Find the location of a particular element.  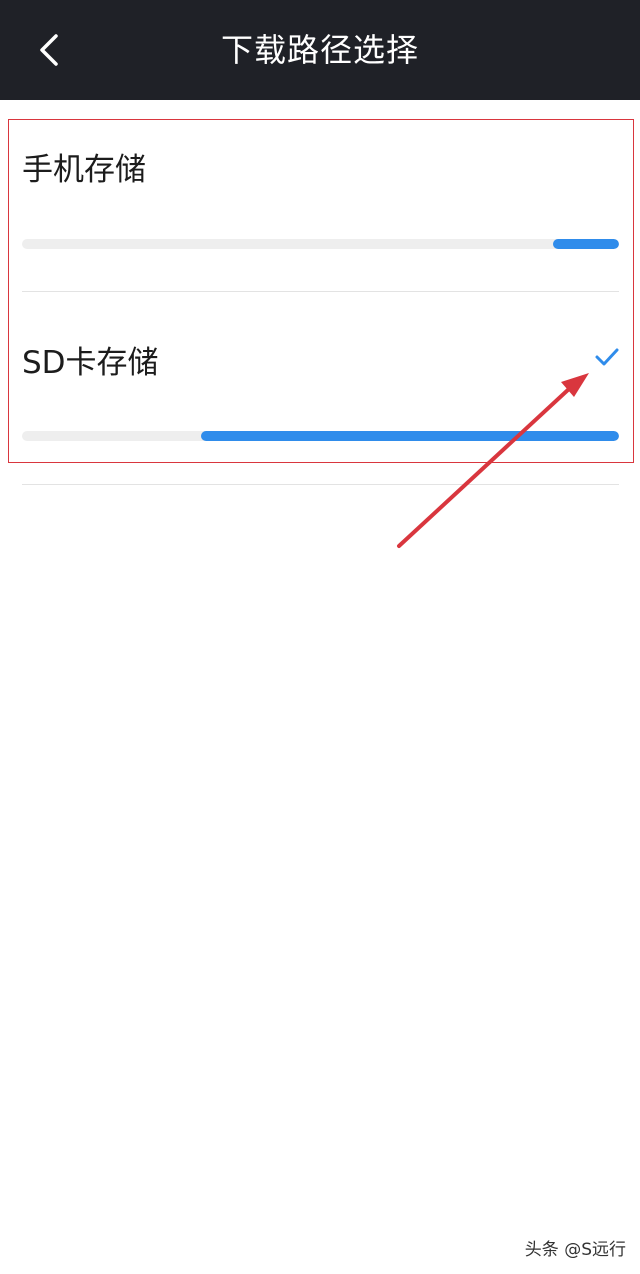

storage-option-label: SD卡存储 is located at coordinates (90, 363).